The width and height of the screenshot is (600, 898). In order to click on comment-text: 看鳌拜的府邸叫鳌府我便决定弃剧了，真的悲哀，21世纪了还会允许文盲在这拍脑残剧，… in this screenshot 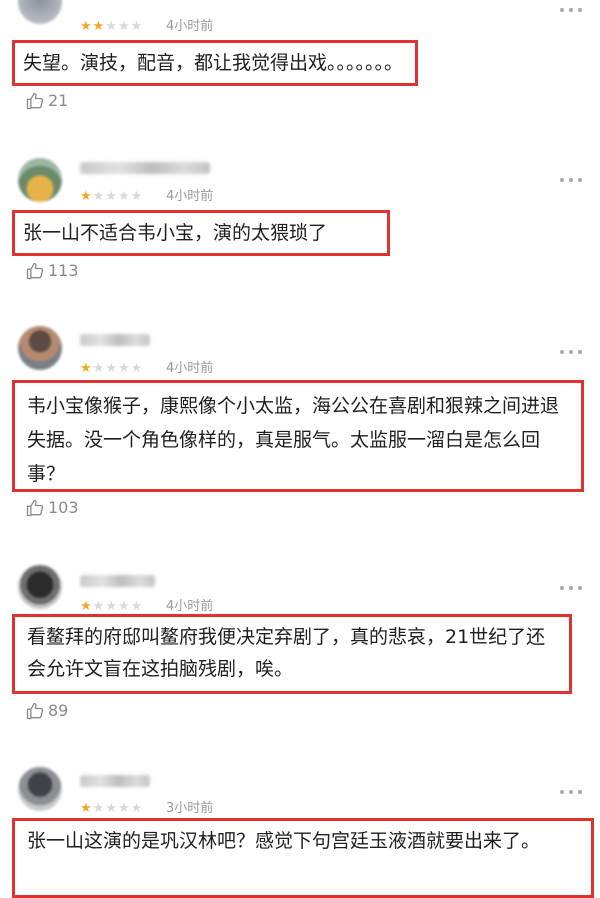, I will do `click(292, 654)`.